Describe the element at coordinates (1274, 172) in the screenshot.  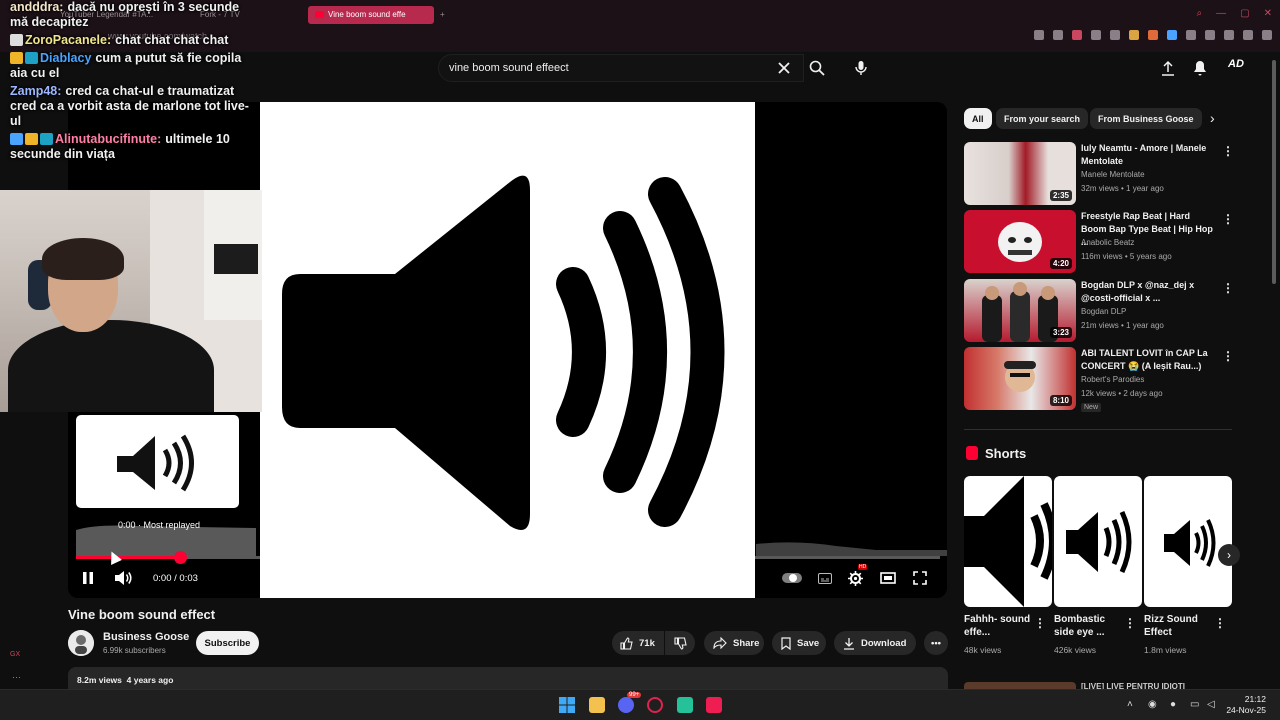
I see `scrollbar` at that location.